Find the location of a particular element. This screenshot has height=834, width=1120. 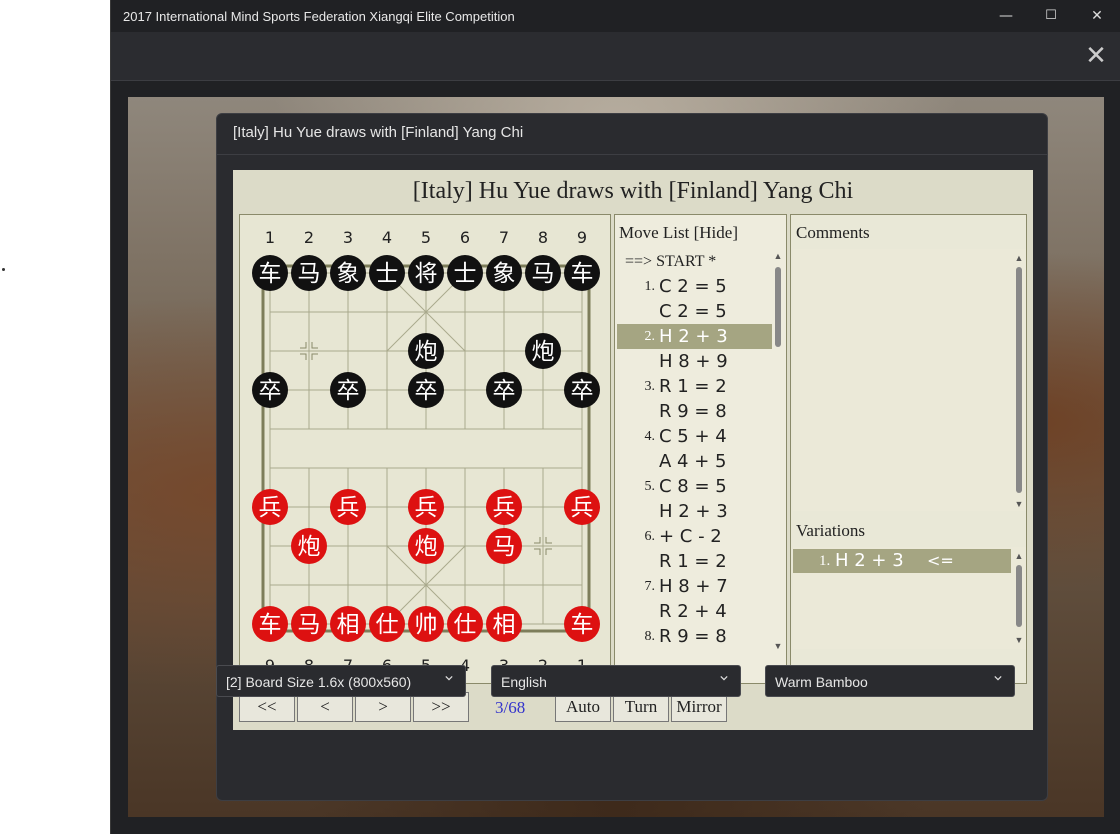

move-list-item: H 8 + 9 is located at coordinates (694, 361).